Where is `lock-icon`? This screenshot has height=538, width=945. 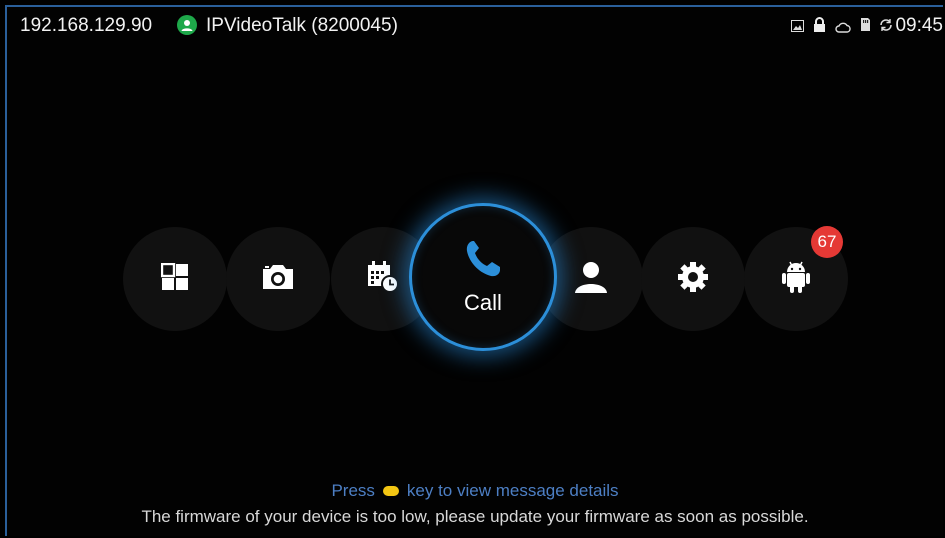 lock-icon is located at coordinates (819, 27).